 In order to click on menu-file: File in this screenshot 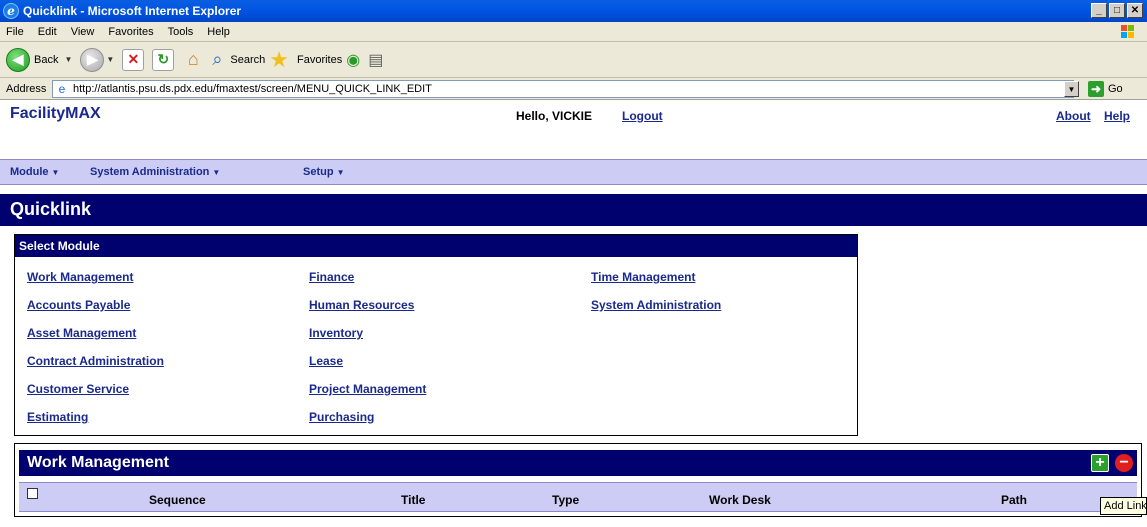, I will do `click(15, 32)`.